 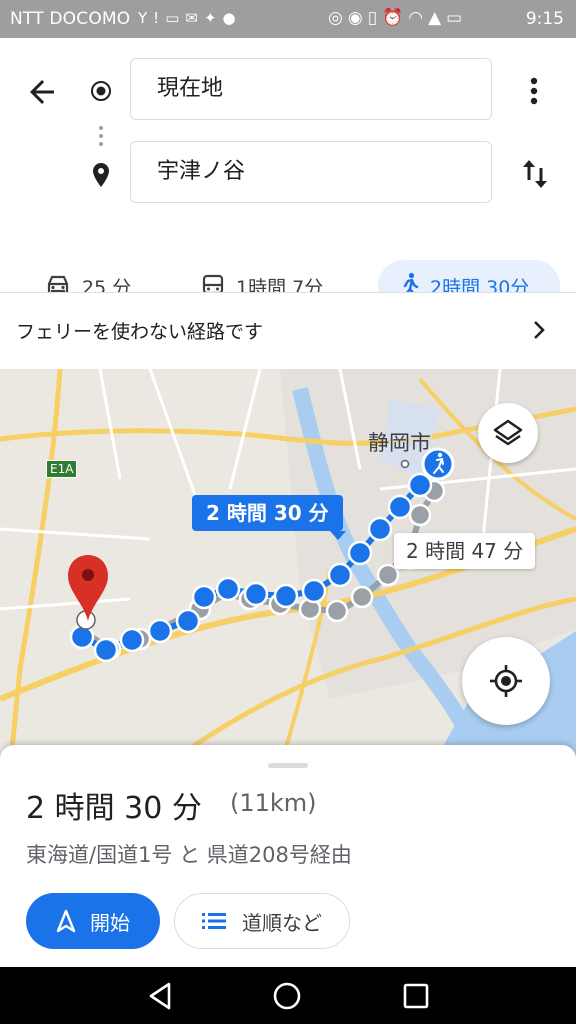 I want to click on layers-button, so click(x=508, y=433).